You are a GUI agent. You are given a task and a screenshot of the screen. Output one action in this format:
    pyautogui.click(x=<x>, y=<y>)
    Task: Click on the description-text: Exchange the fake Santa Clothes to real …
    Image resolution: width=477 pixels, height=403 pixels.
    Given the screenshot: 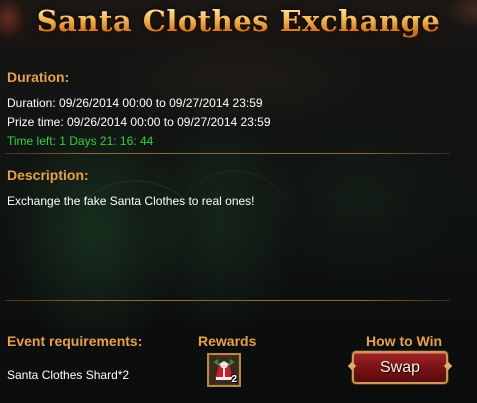 What is the action you would take?
    pyautogui.click(x=131, y=201)
    